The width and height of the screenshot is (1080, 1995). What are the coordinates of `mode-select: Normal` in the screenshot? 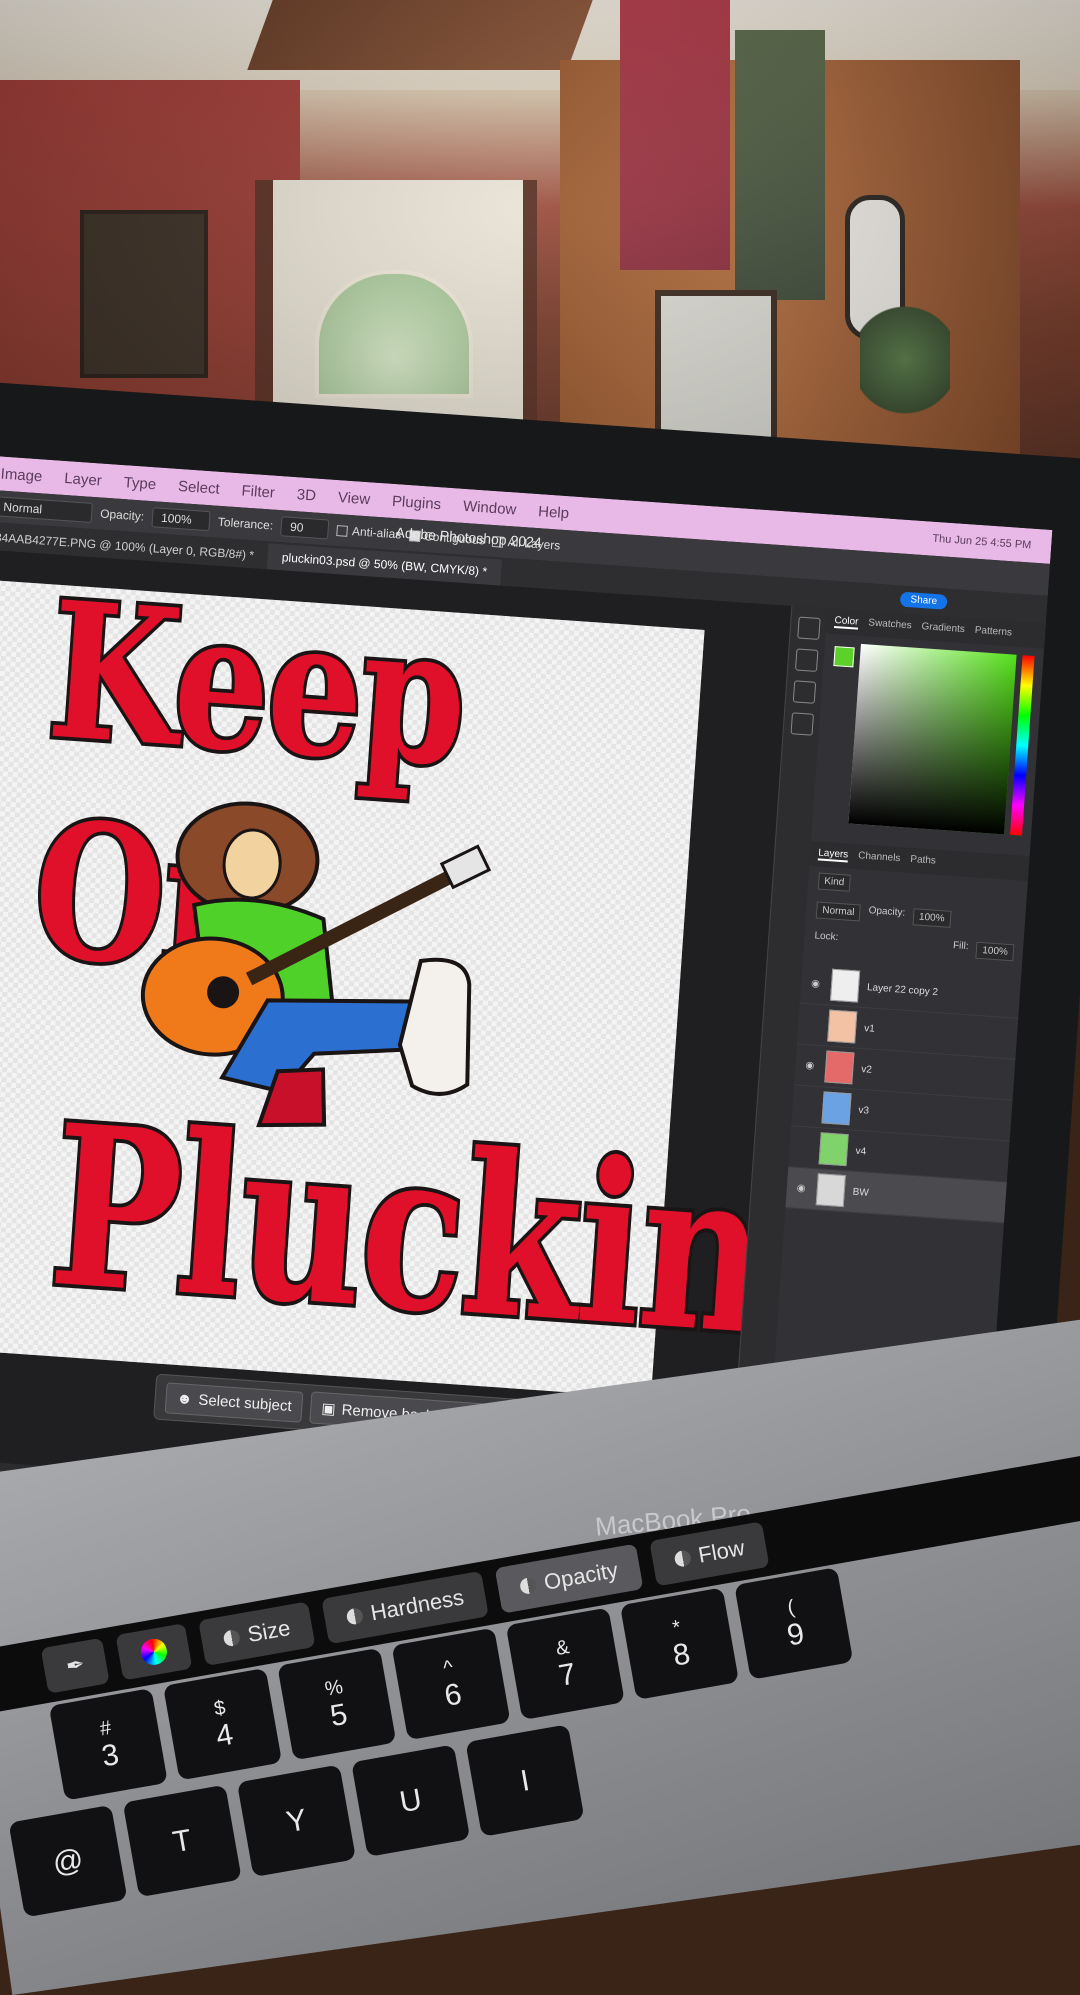 It's located at (46, 509).